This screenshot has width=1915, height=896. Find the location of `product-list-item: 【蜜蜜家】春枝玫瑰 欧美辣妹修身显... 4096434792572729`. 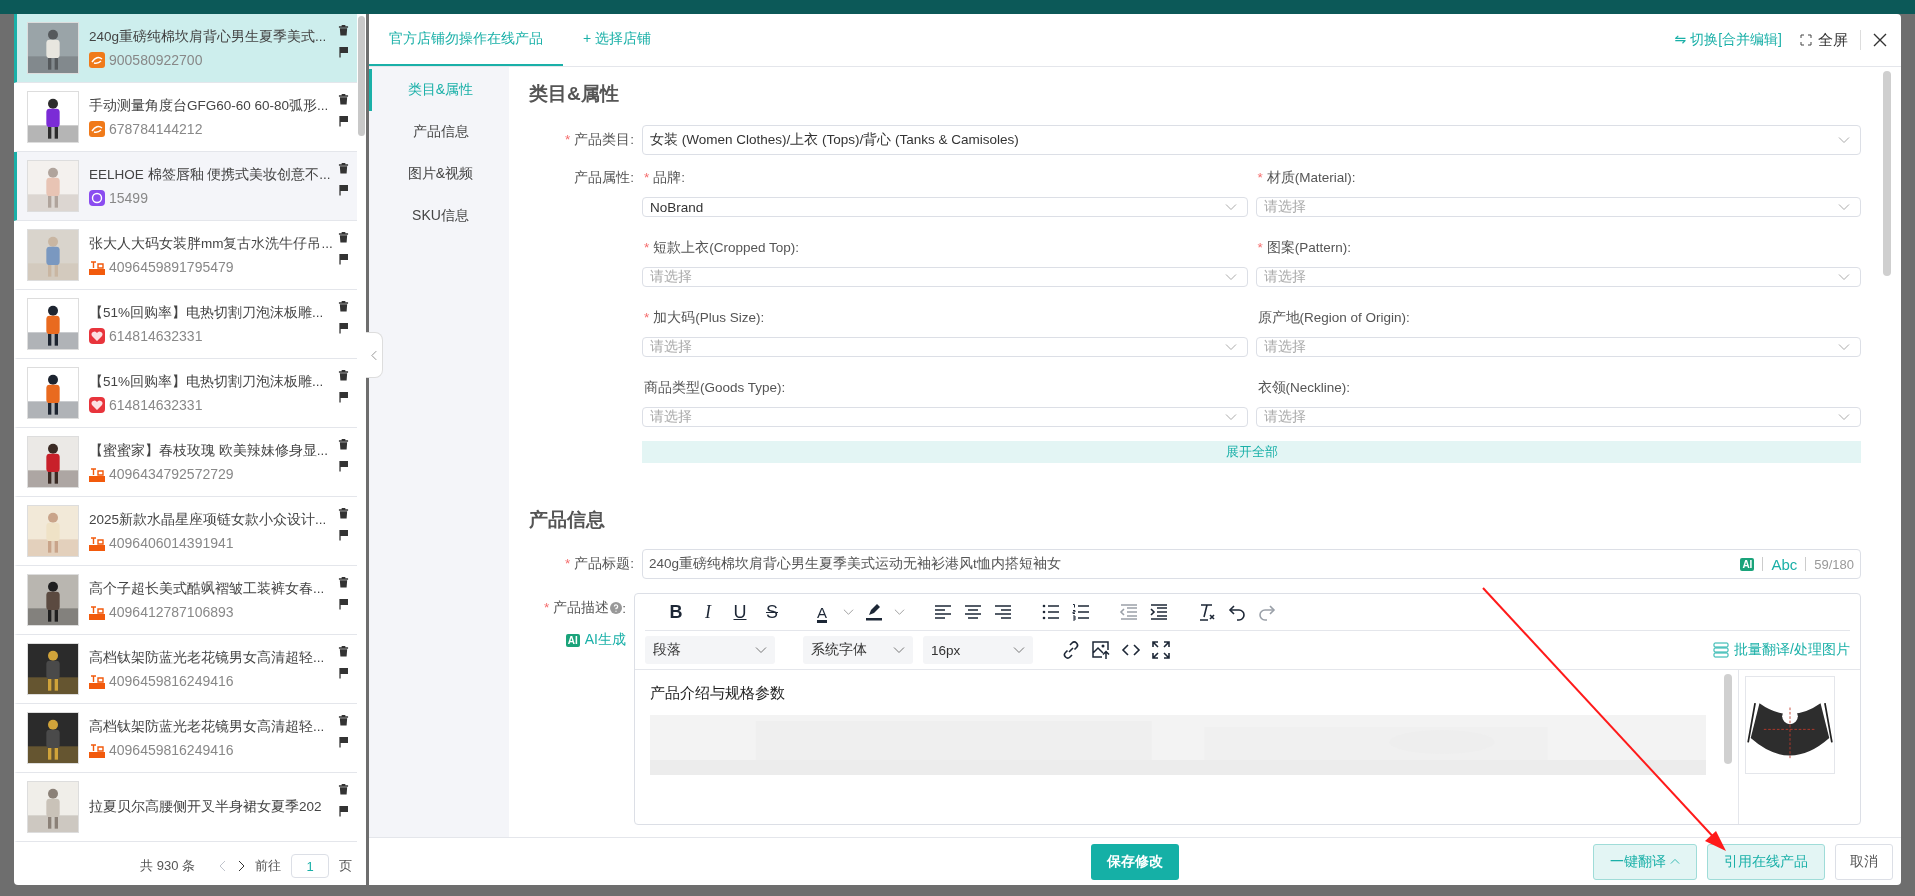

product-list-item: 【蜜蜜家】春枝玫瑰 欧美辣妹修身显... 4096434792572729 is located at coordinates (185, 462).